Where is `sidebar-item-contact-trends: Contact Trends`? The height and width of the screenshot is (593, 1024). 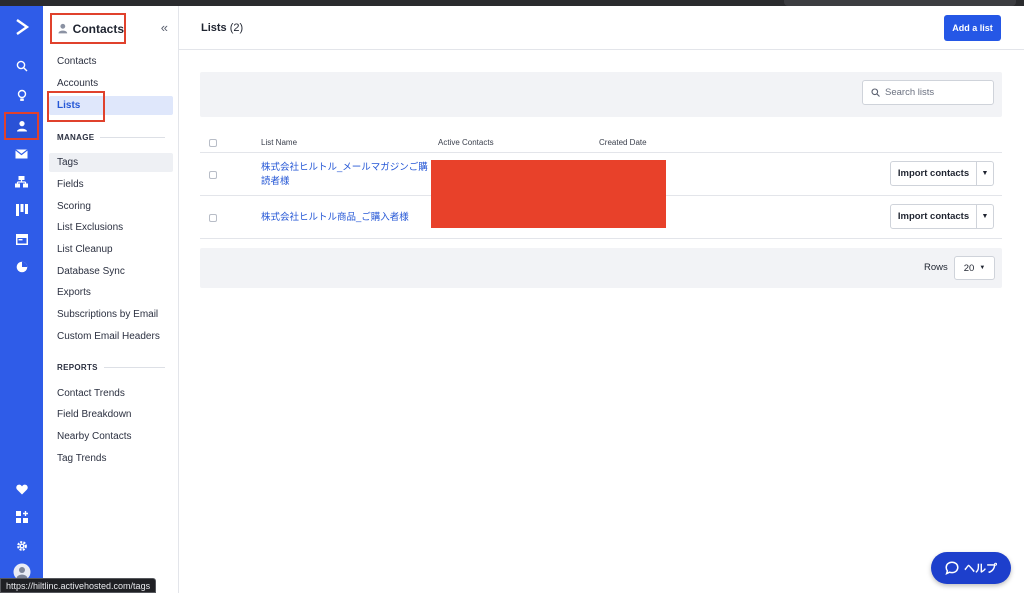
sidebar-item-contact-trends: Contact Trends is located at coordinates (111, 393).